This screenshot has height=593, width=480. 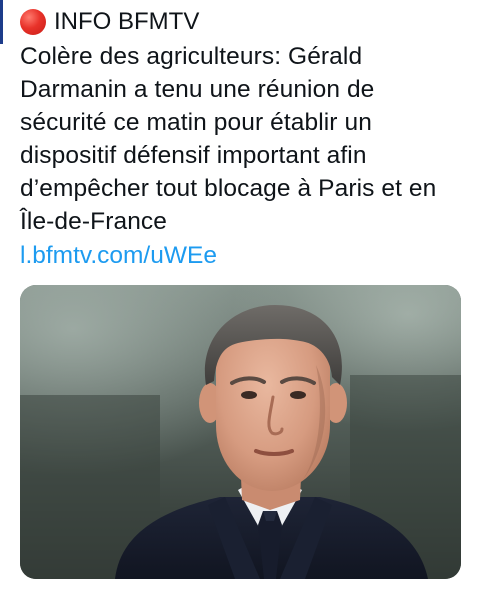 I want to click on source-label: INFO BFMTV, so click(x=127, y=21).